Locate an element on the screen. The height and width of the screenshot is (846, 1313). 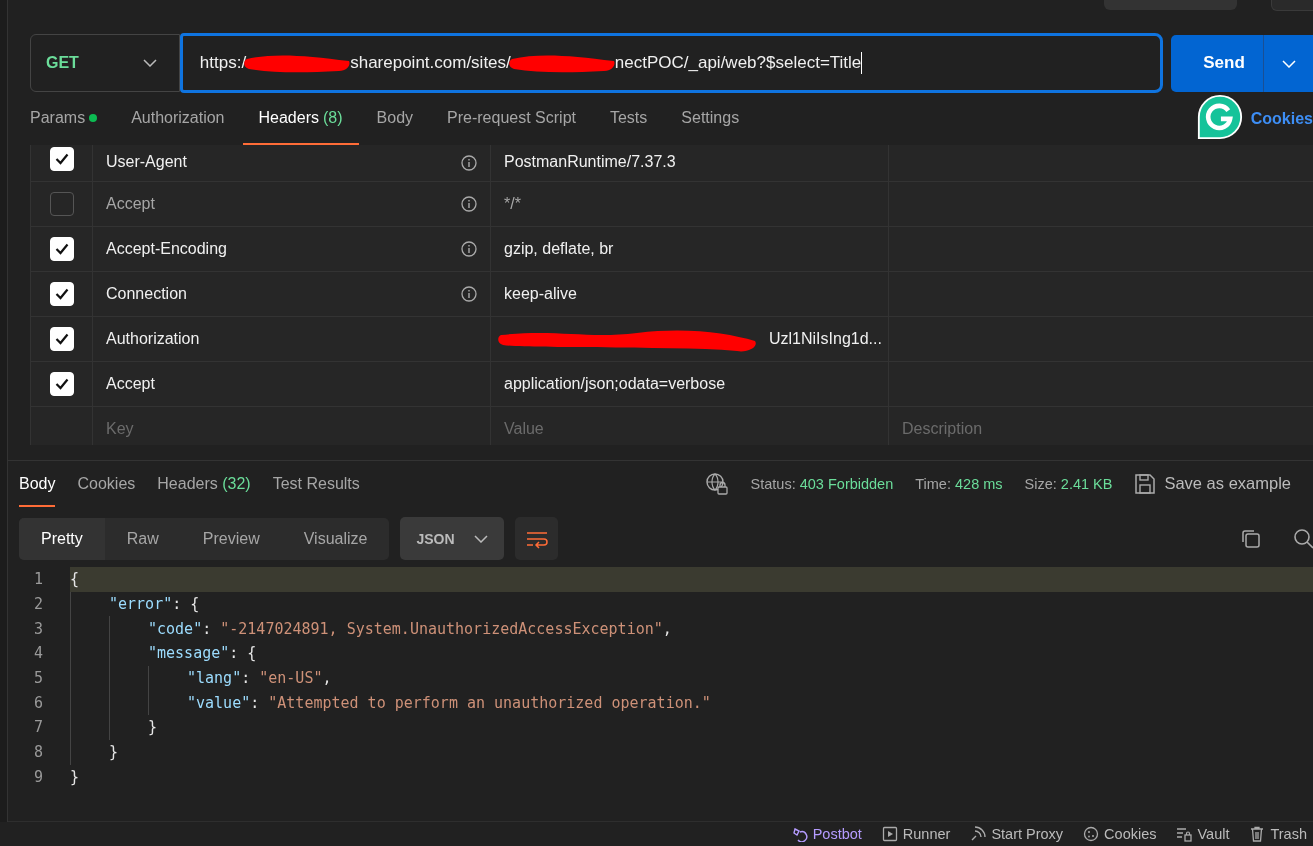
header-key: User-Agent is located at coordinates (146, 162).